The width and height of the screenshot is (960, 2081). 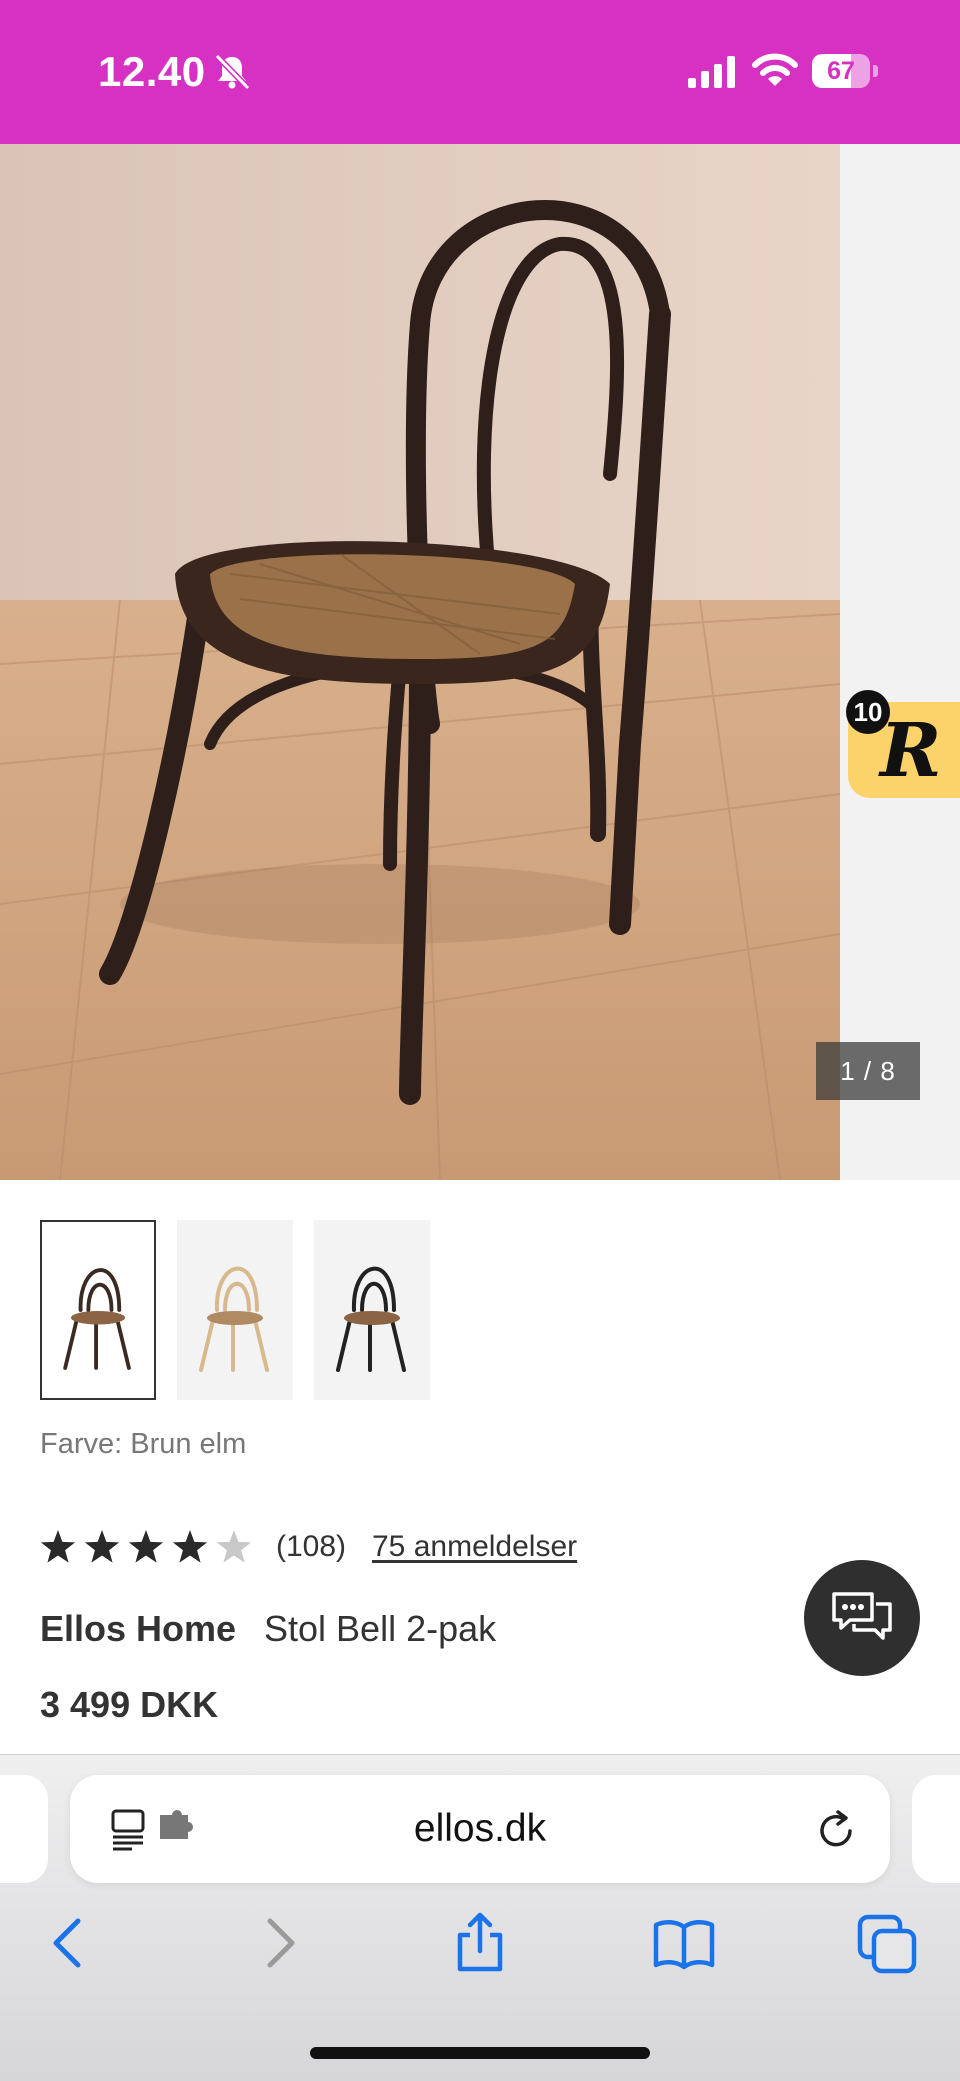 What do you see at coordinates (775, 69) in the screenshot?
I see `wifi-icon` at bounding box center [775, 69].